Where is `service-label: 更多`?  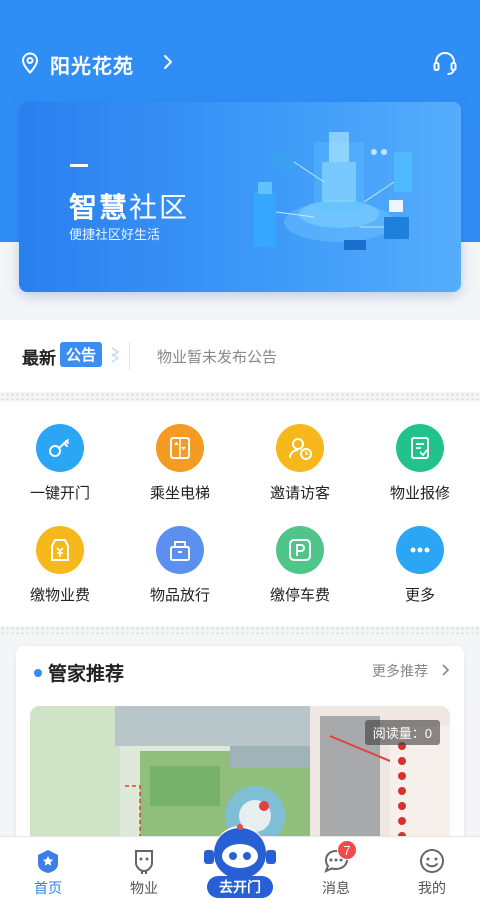
service-label: 更多 is located at coordinates (419, 595).